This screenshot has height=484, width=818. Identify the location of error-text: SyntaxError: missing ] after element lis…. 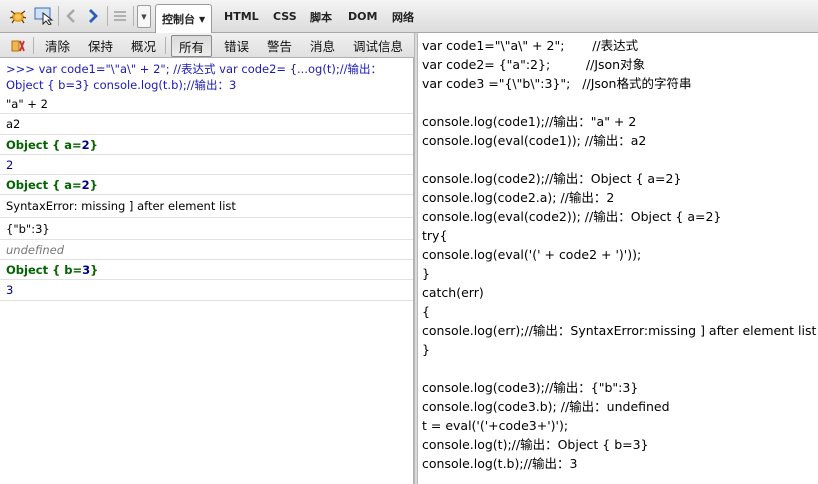
(121, 206).